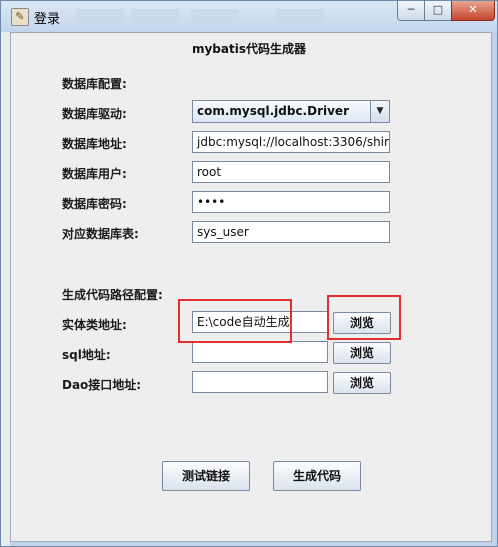  I want to click on driver-label: 数据库驱动:, so click(94, 114).